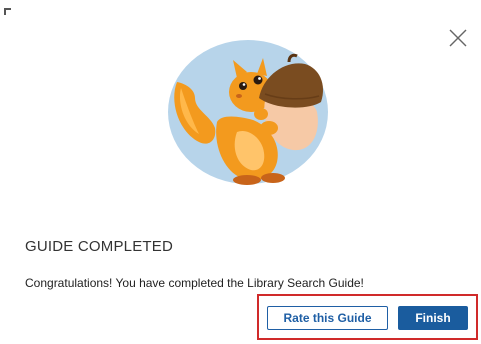 Image resolution: width=481 pixels, height=344 pixels. I want to click on window-corner-mark, so click(7, 11).